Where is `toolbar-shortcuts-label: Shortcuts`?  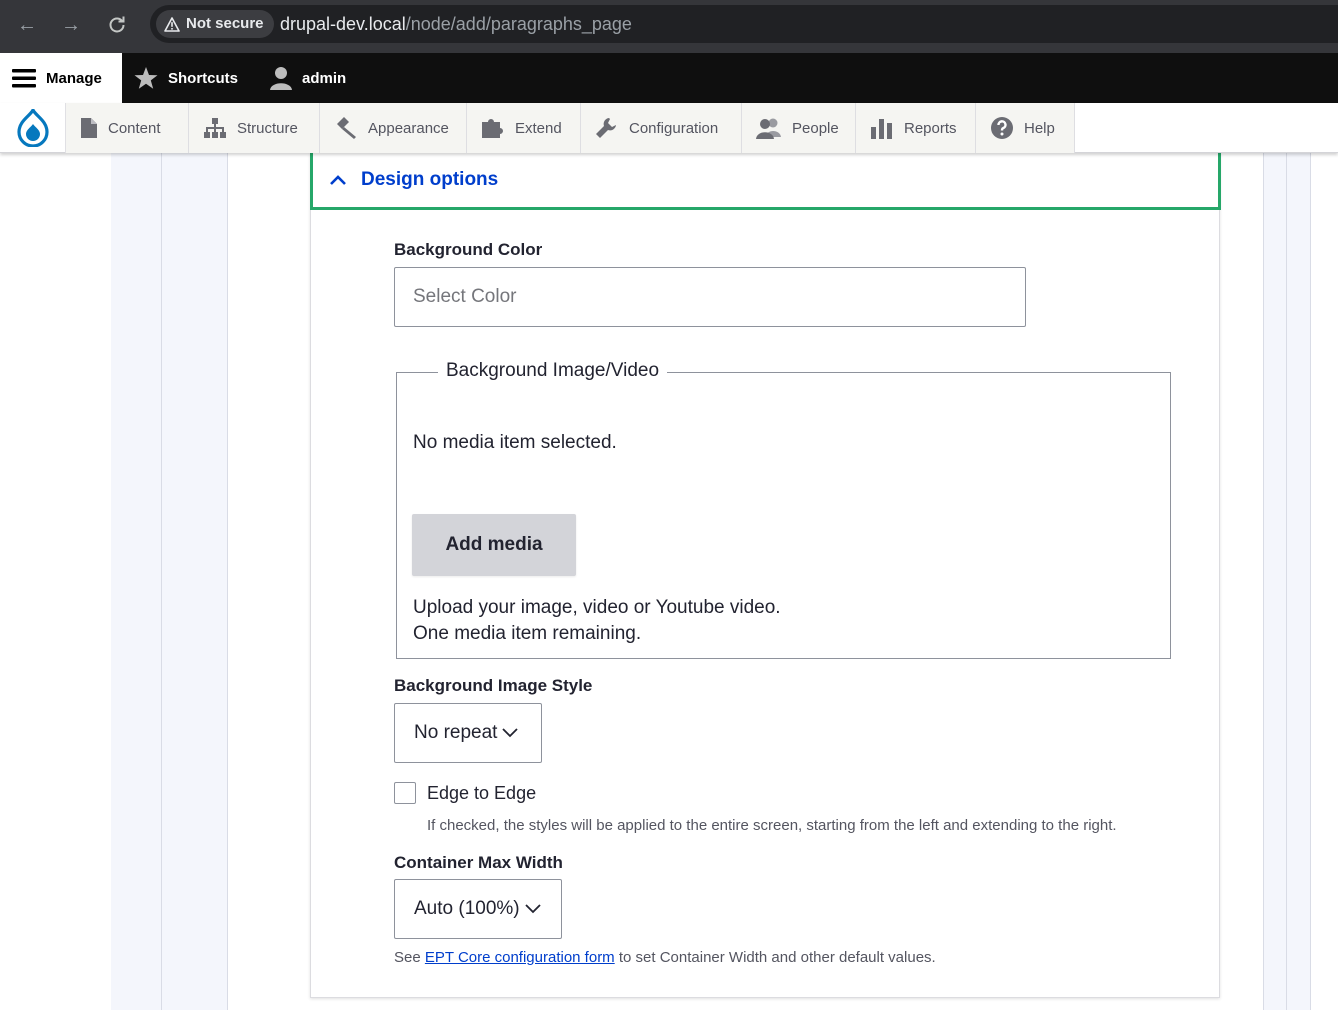 toolbar-shortcuts-label: Shortcuts is located at coordinates (203, 78).